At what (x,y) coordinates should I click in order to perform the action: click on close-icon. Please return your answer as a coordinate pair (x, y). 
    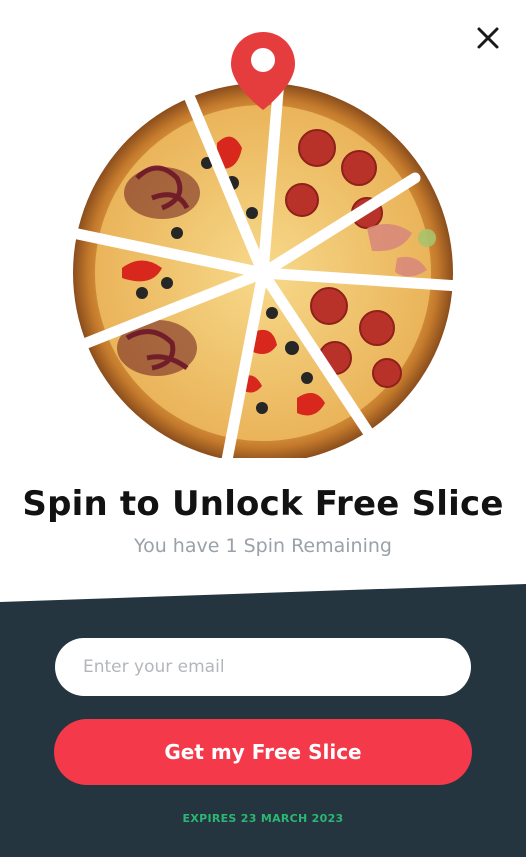
    Looking at the image, I should click on (488, 38).